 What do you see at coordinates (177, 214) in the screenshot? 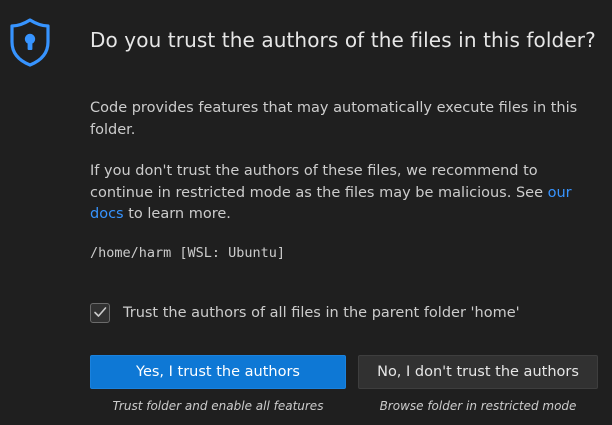
I see `detail-text-end: to learn more.` at bounding box center [177, 214].